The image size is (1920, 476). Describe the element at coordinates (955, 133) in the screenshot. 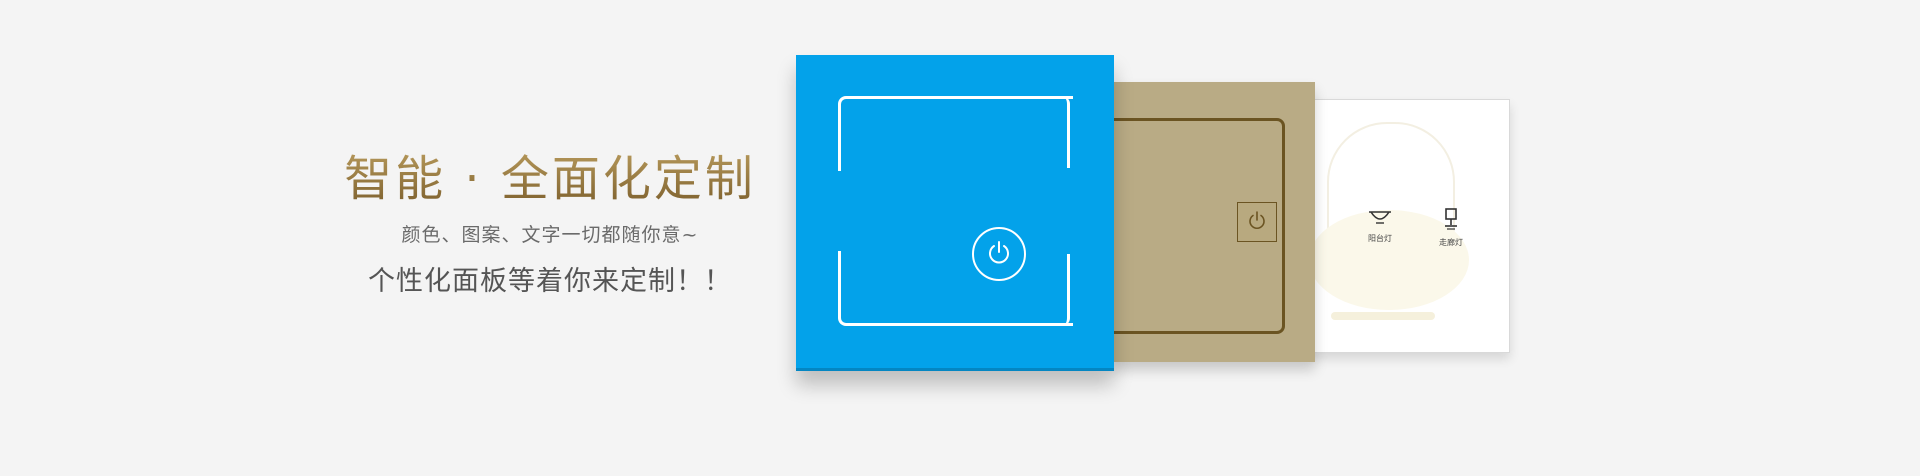

I see `frame-top` at that location.